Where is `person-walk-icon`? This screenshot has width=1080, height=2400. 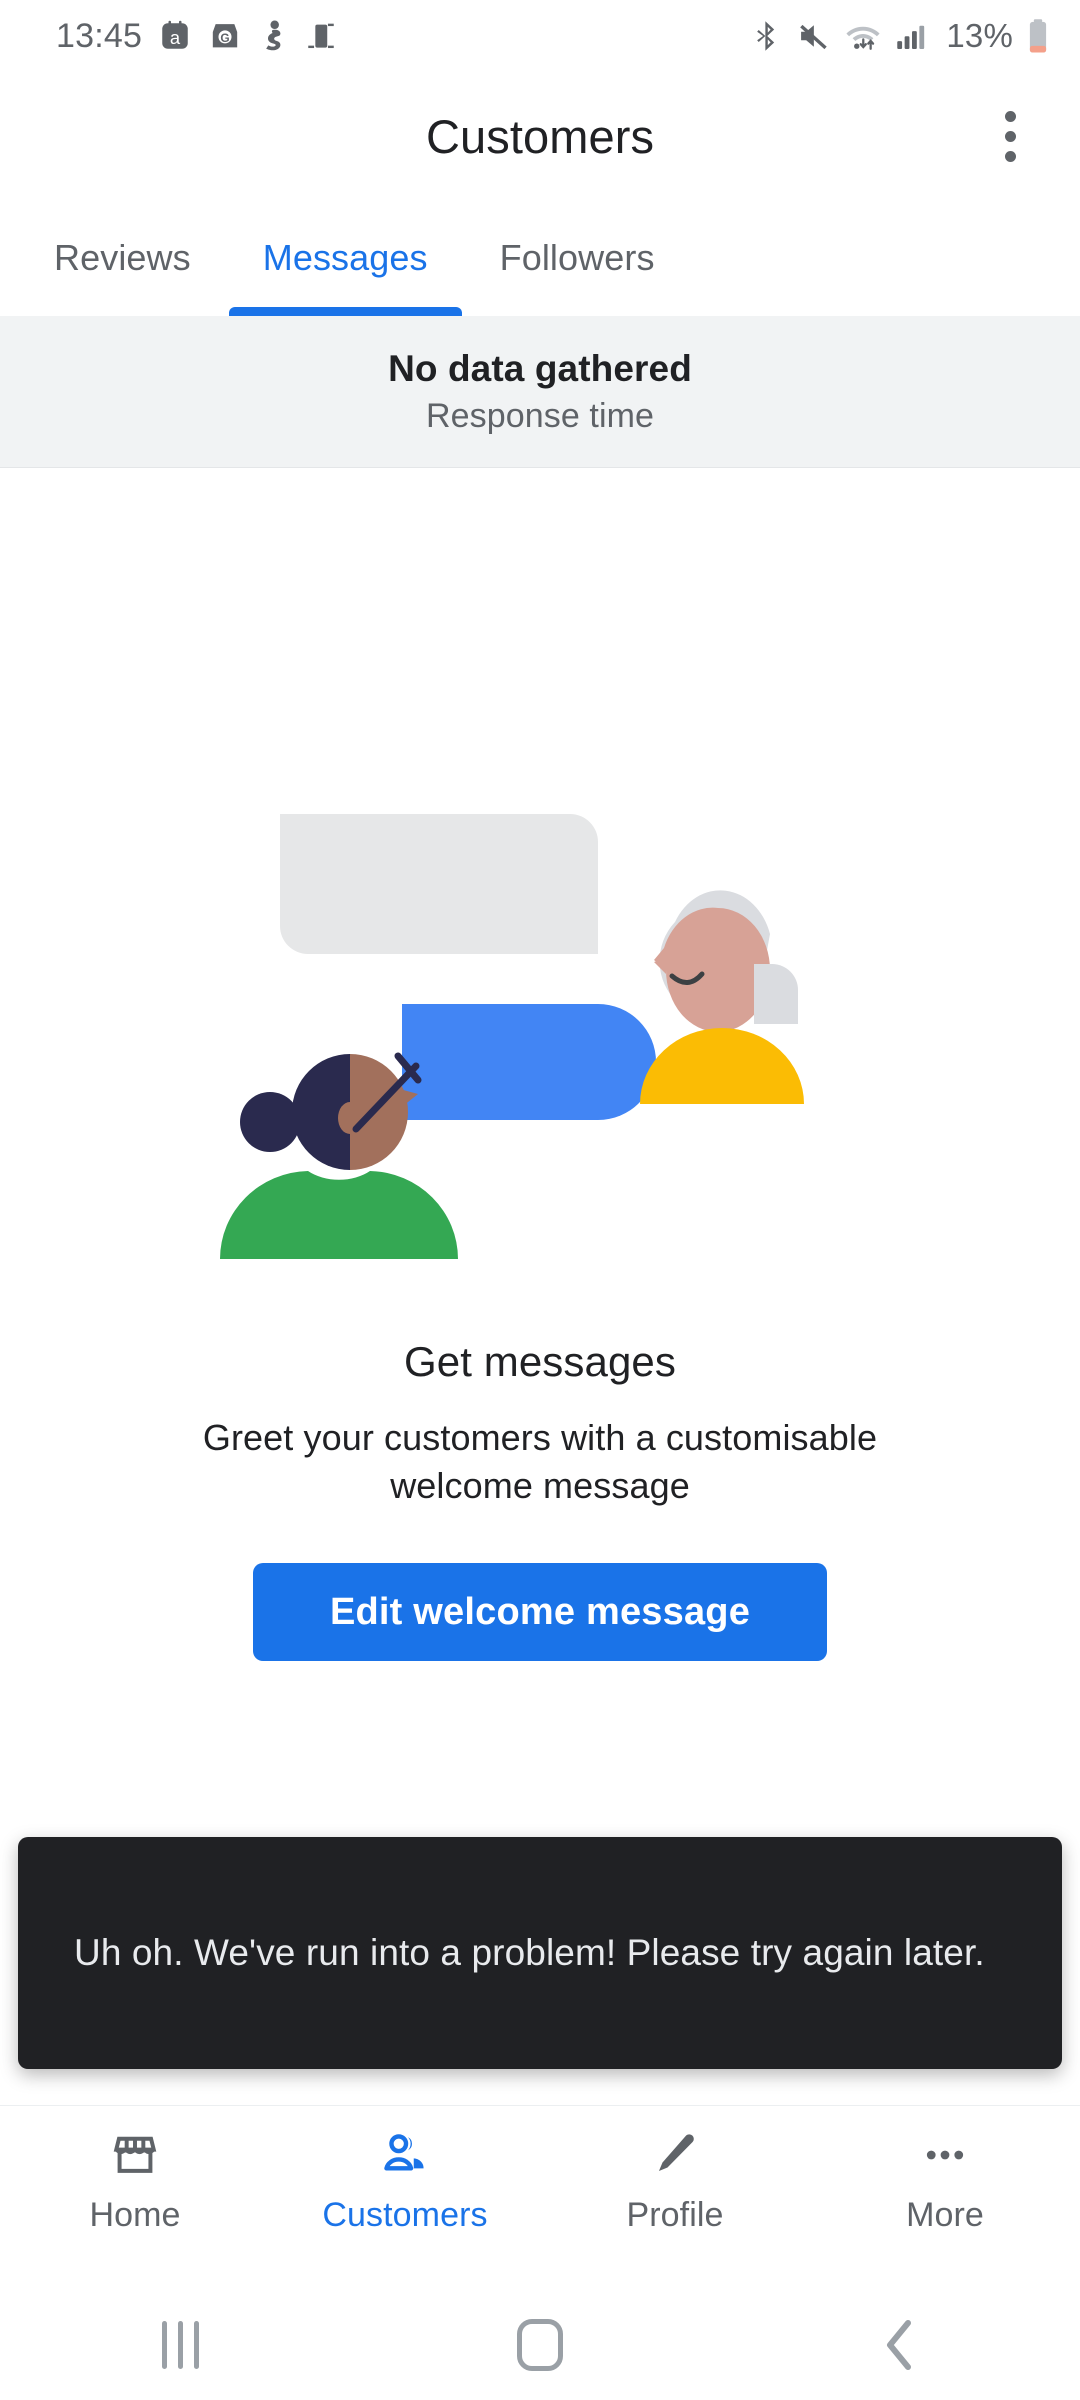 person-walk-icon is located at coordinates (273, 35).